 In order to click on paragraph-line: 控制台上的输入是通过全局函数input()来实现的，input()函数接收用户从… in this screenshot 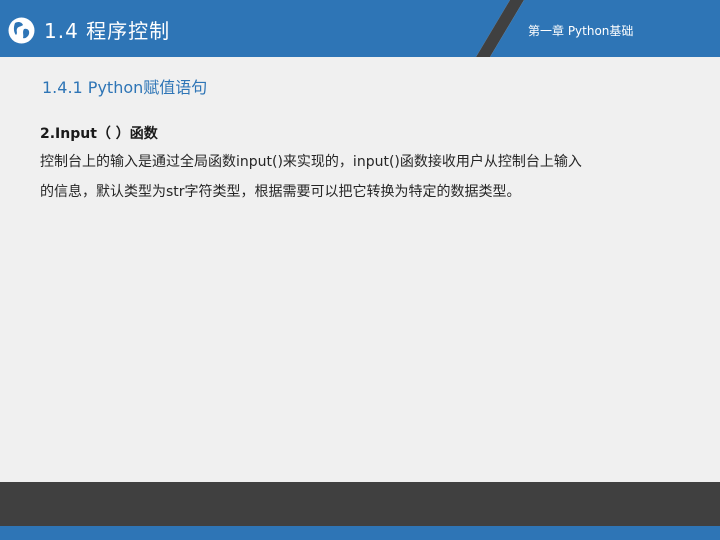, I will do `click(311, 162)`.